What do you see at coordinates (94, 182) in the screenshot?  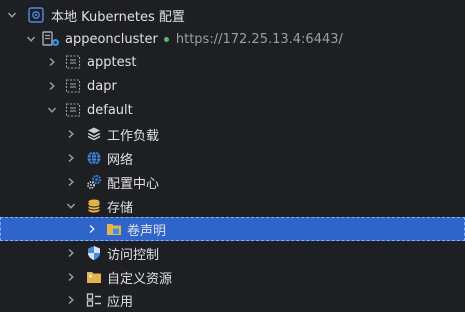 I see `gears-icon` at bounding box center [94, 182].